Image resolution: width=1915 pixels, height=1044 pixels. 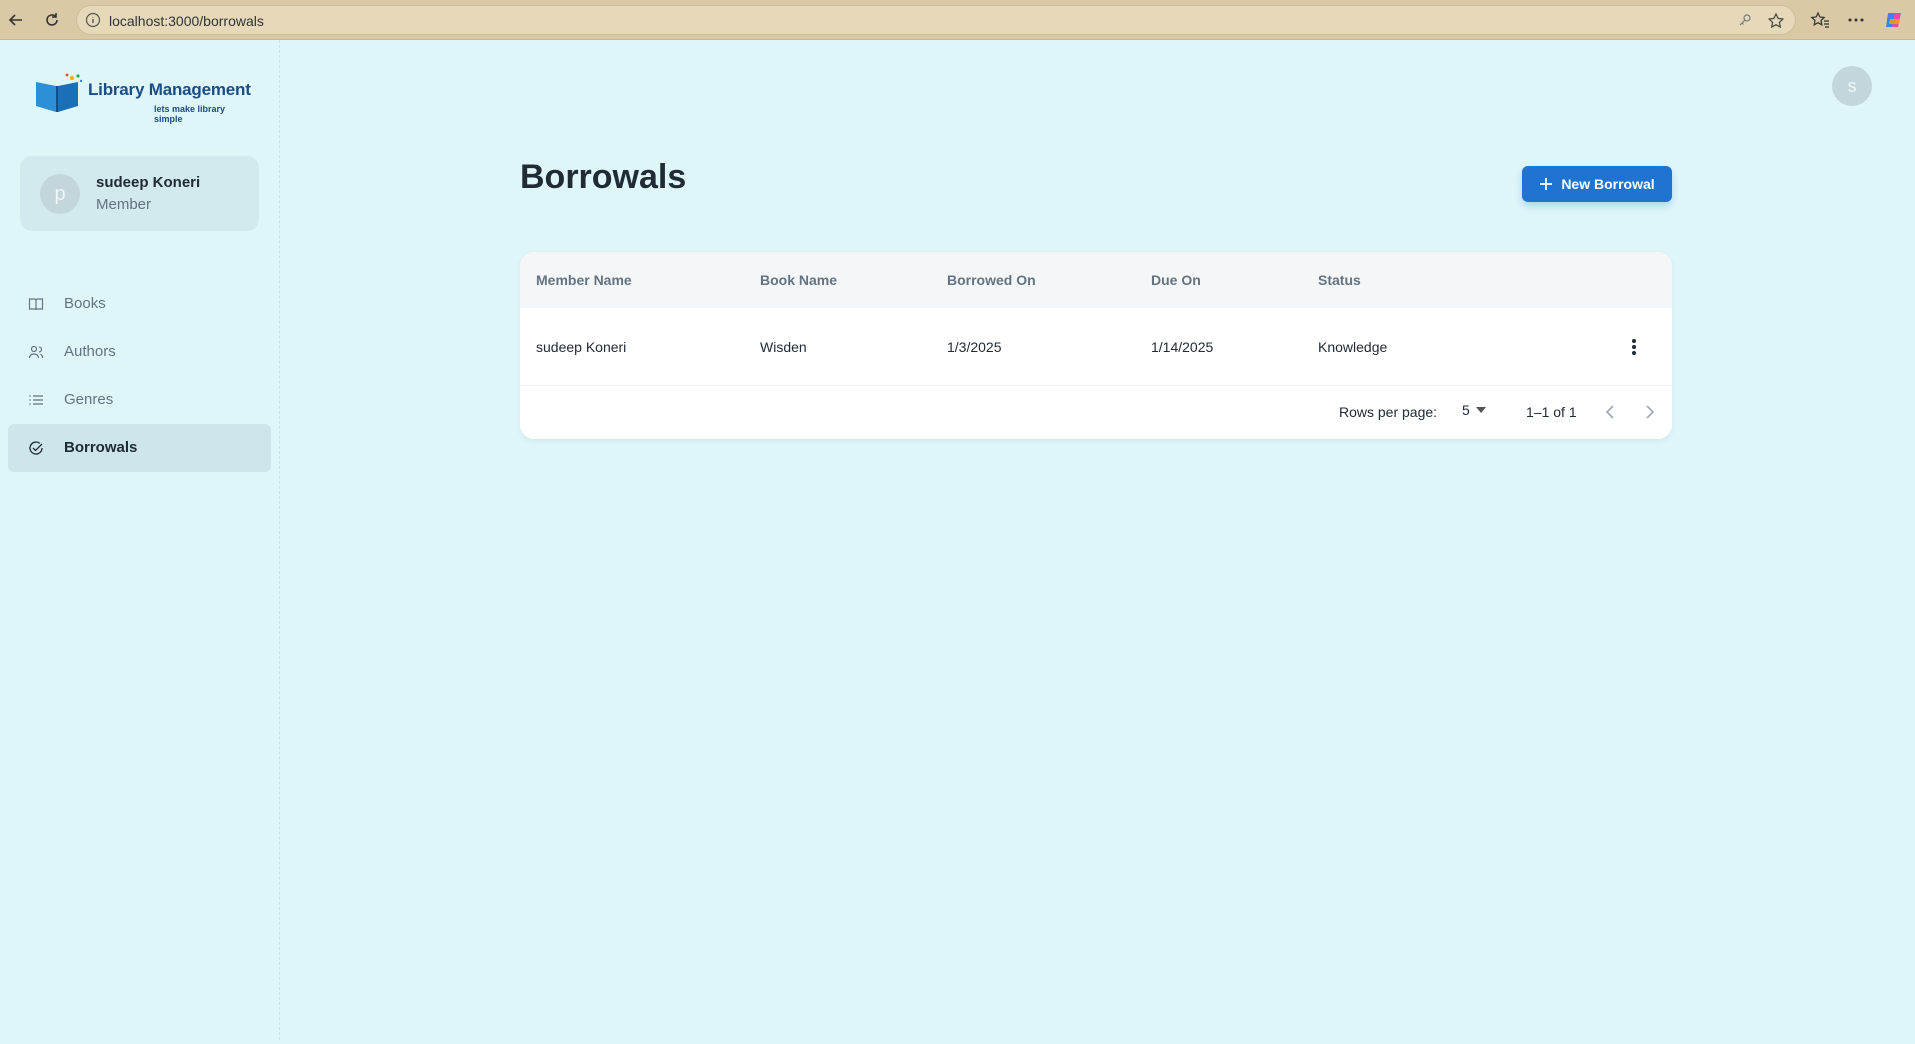 I want to click on cell-member-name: sudeep Koneri, so click(x=581, y=347).